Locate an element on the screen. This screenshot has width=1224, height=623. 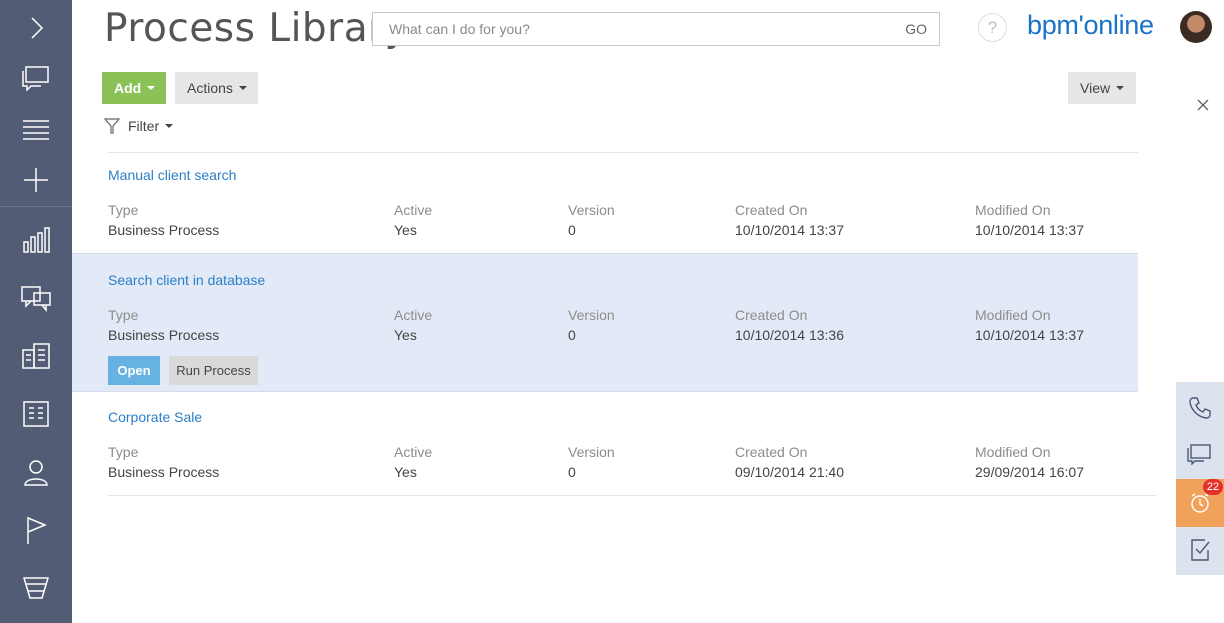
clock-icon is located at coordinates (1200, 503).